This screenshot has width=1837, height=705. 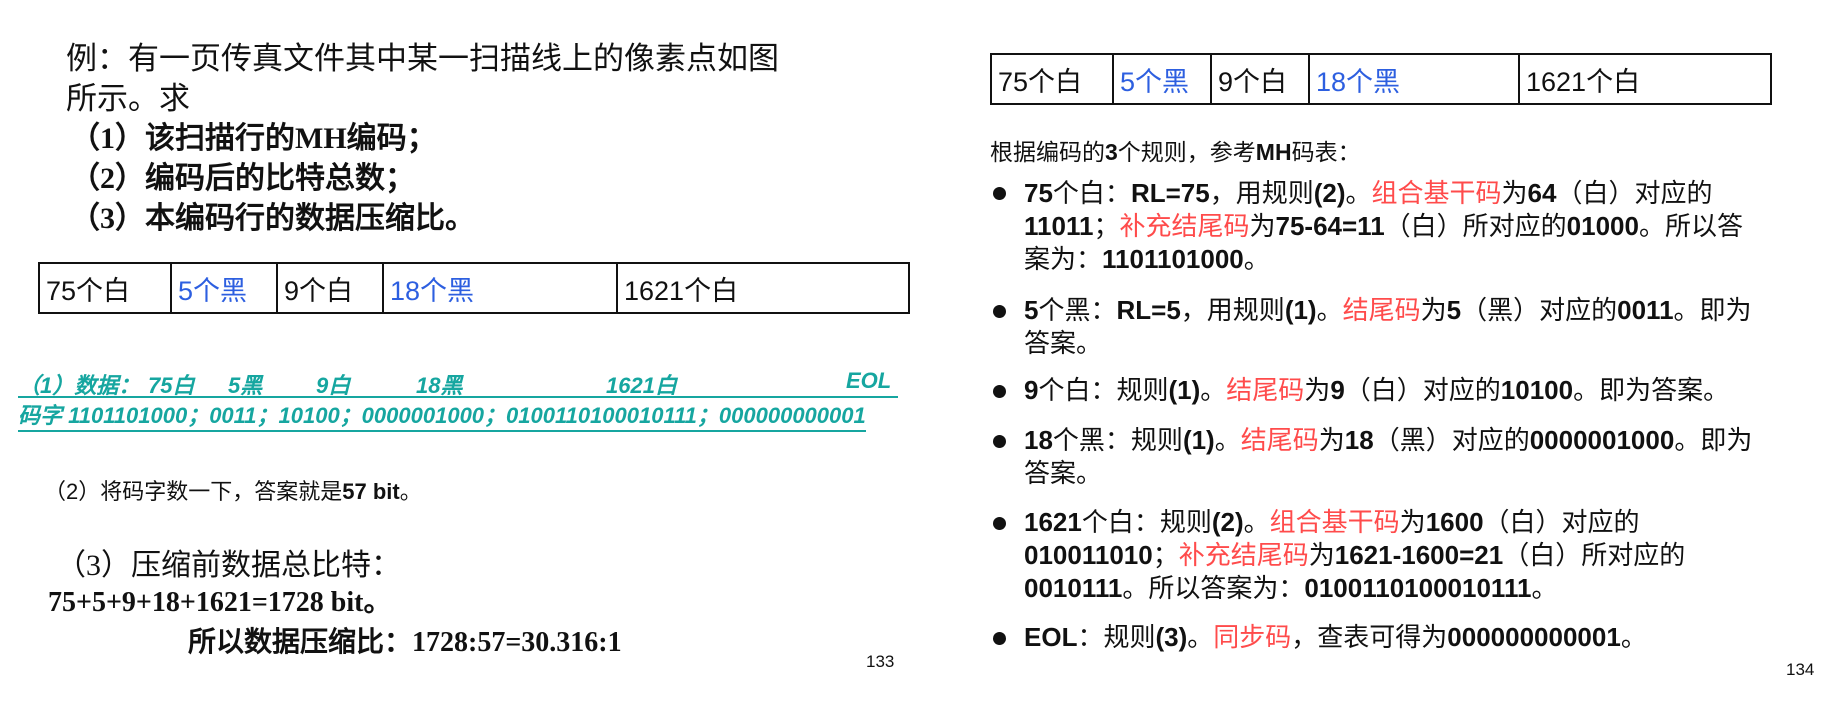 I want to click on run-label-9w: 9白, so click(x=333, y=385).